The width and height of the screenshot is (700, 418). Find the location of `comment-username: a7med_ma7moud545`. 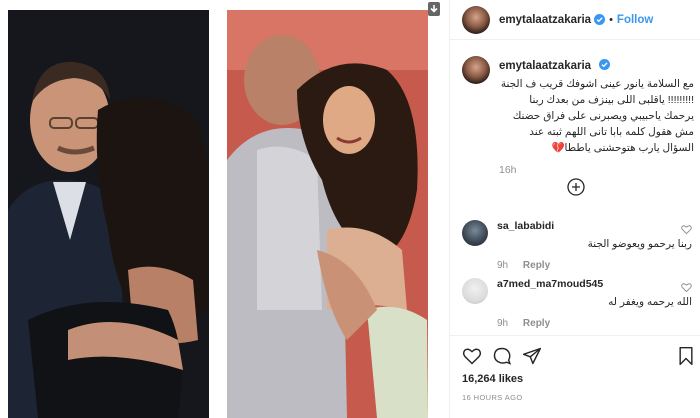

comment-username: a7med_ma7moud545 is located at coordinates (594, 284).